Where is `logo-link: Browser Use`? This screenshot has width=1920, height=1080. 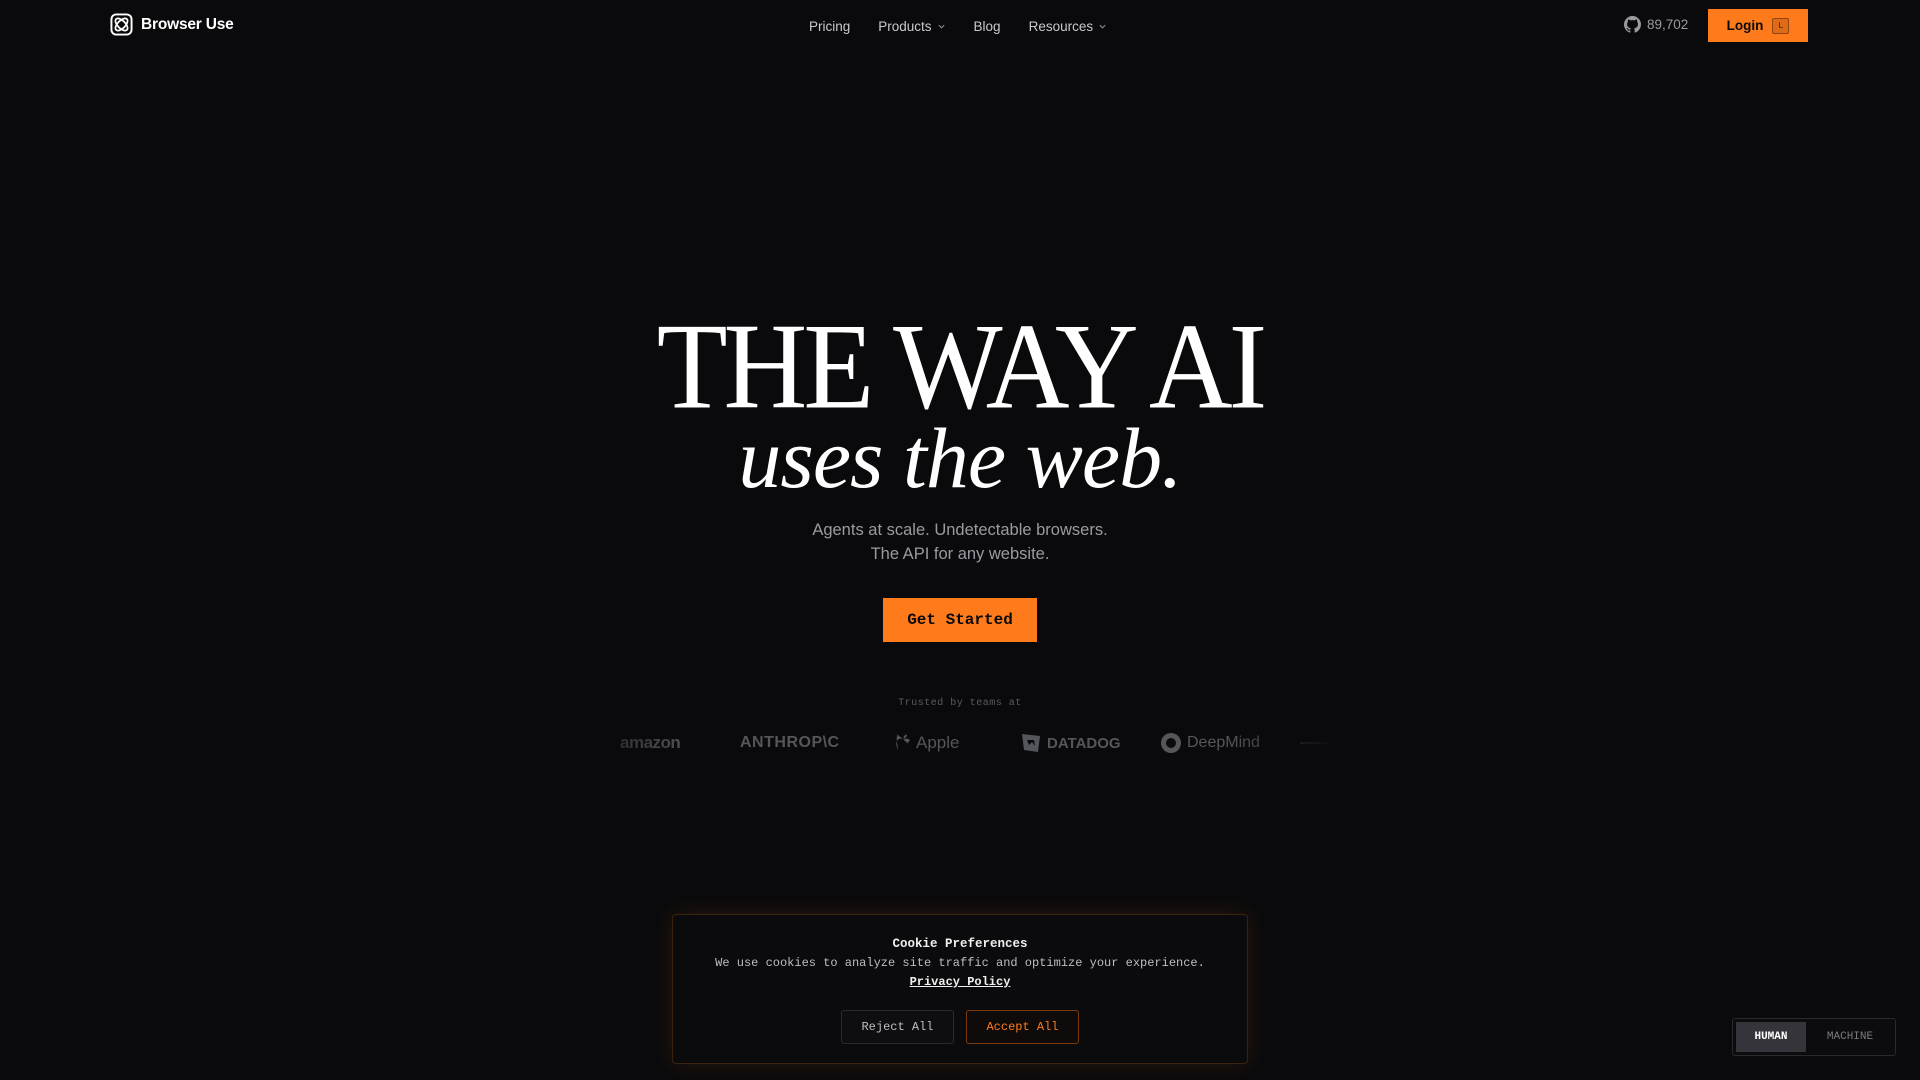 logo-link: Browser Use is located at coordinates (172, 24).